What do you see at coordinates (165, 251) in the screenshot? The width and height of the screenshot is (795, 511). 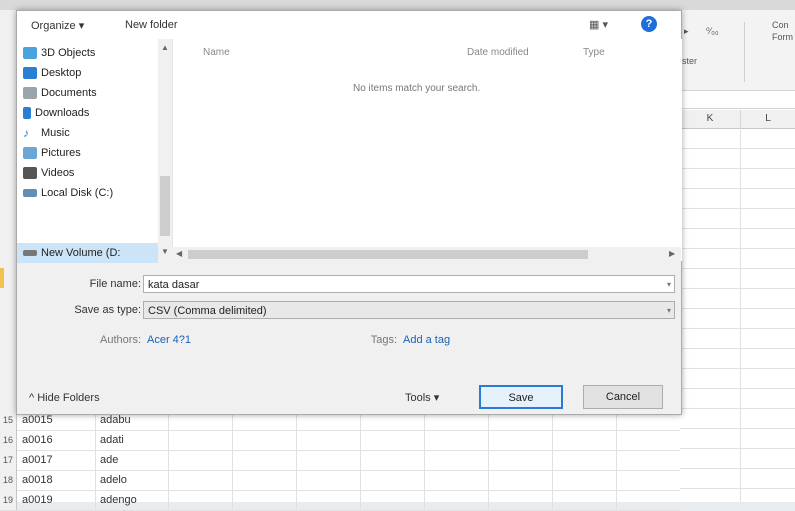 I see `scroll-down-icon: ▼` at bounding box center [165, 251].